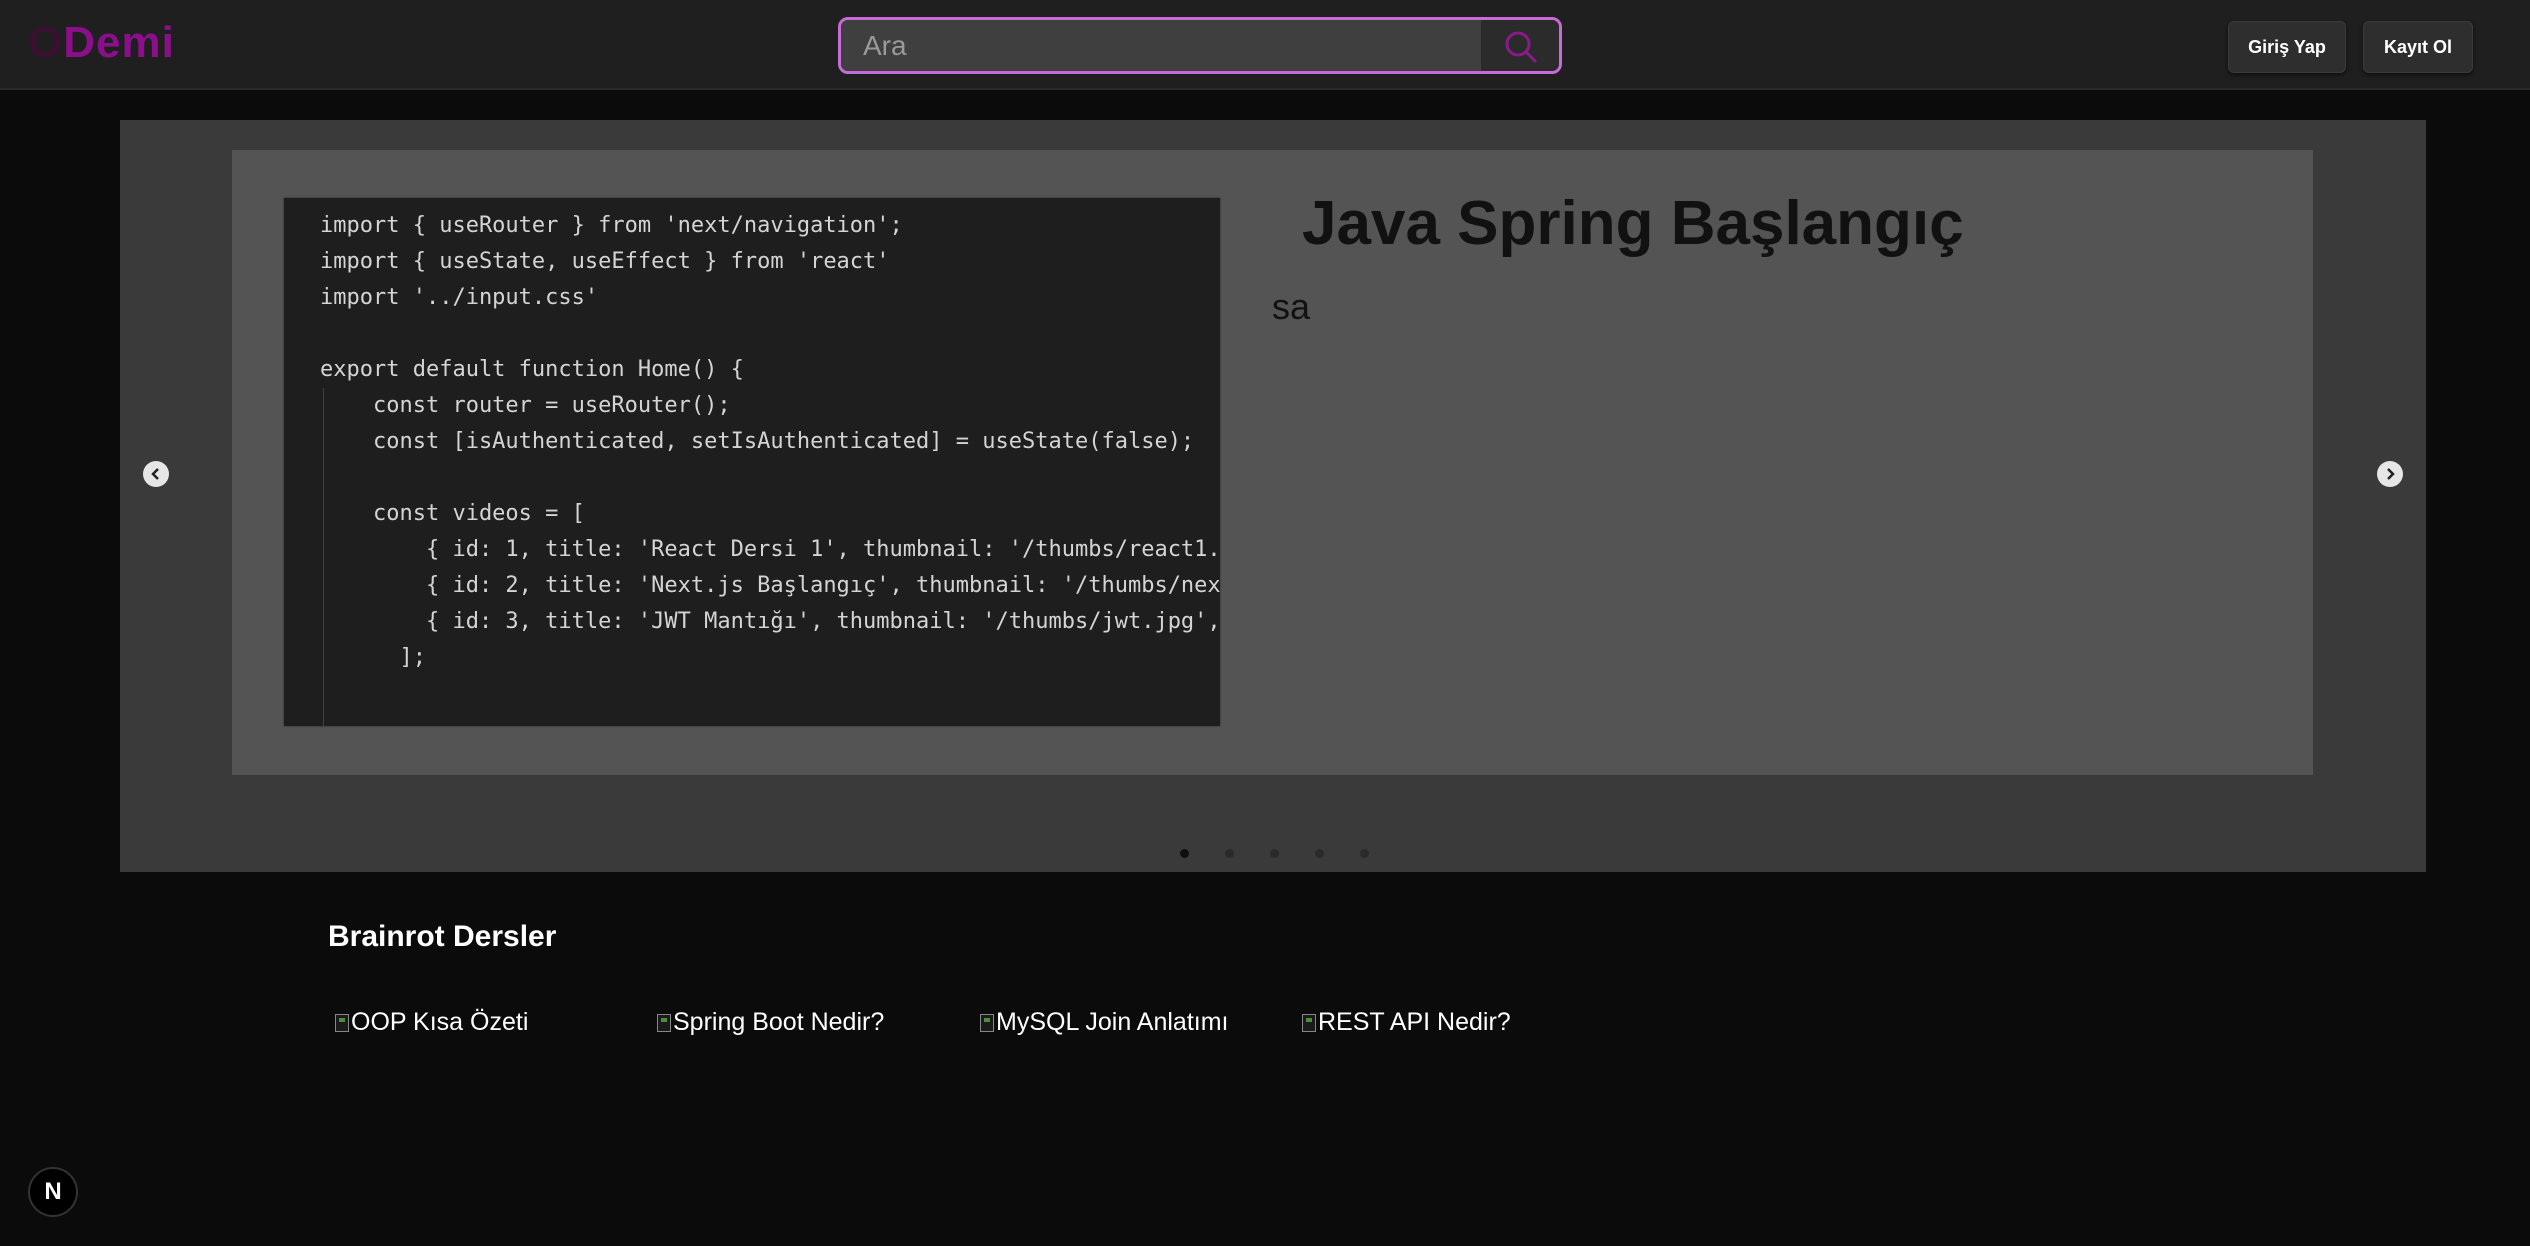 This screenshot has height=1246, width=2530. What do you see at coordinates (459, 297) in the screenshot?
I see `code-line: import '../input.css'` at bounding box center [459, 297].